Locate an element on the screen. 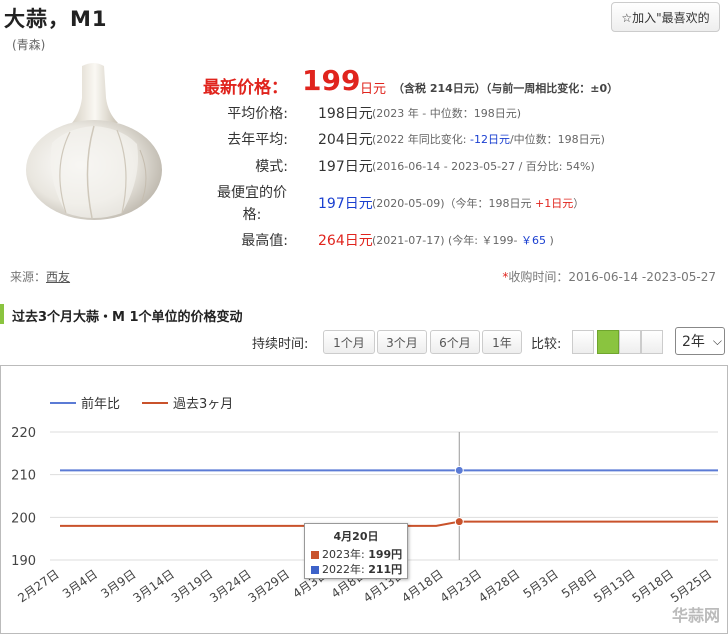  year-select: 2年 ⌵ is located at coordinates (700, 341).